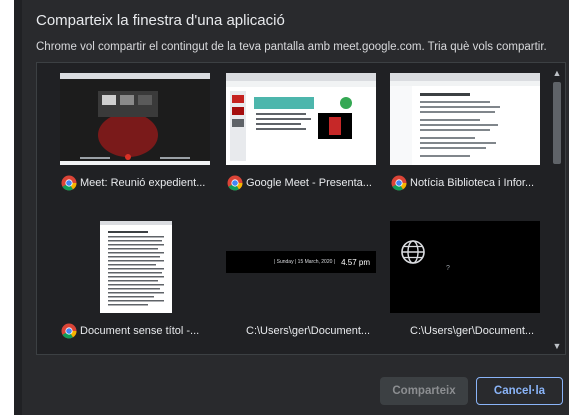 The width and height of the screenshot is (575, 415). I want to click on clock-time-text: 4.57 pm, so click(355, 262).